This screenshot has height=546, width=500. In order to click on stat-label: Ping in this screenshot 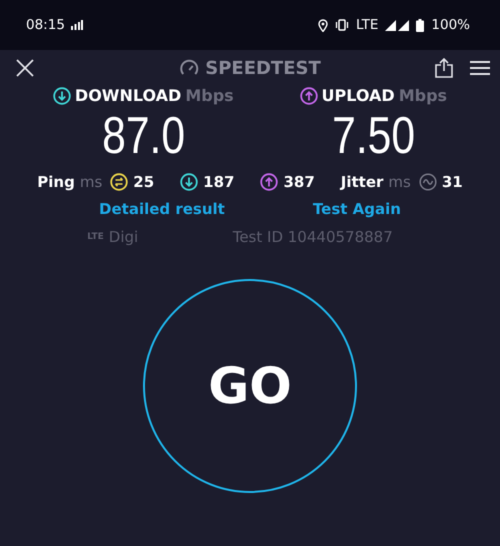, I will do `click(56, 182)`.